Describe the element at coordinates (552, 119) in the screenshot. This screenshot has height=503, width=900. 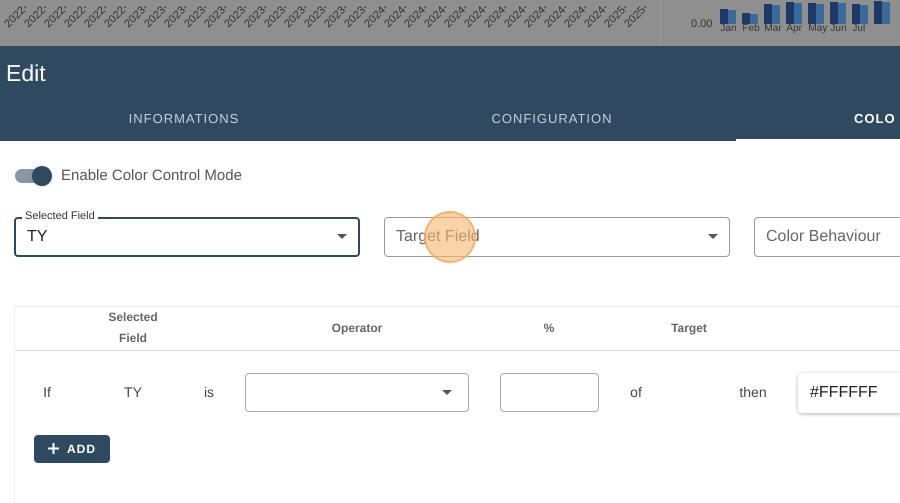
I see `tab: CONFIGURATION` at that location.